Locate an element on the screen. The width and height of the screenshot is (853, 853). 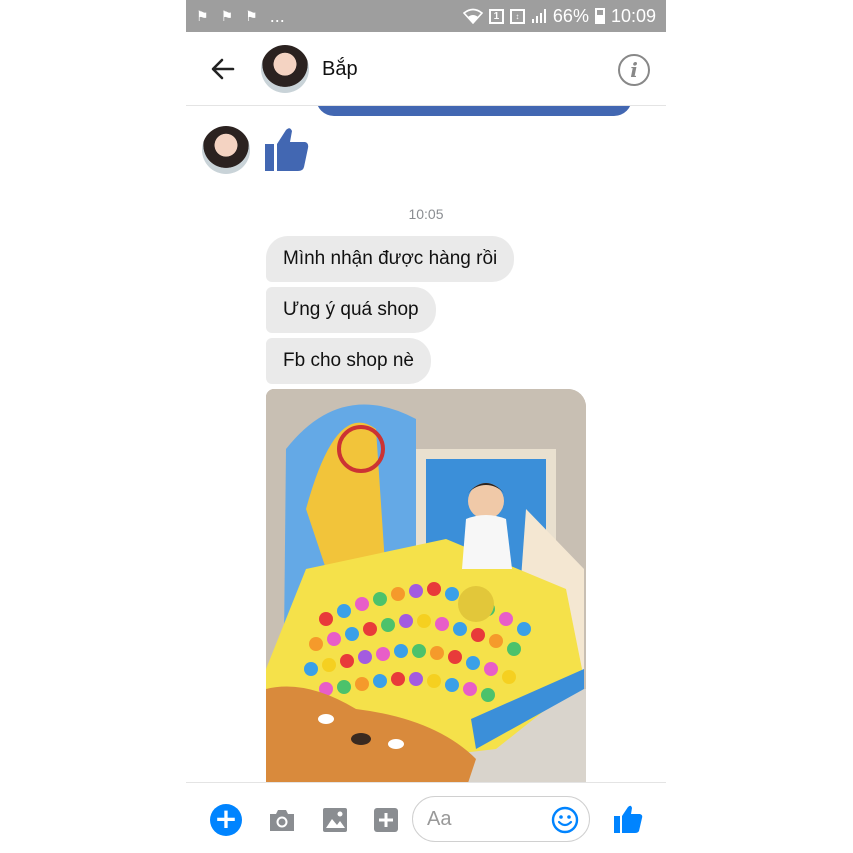
emoji-icon is located at coordinates (565, 820).